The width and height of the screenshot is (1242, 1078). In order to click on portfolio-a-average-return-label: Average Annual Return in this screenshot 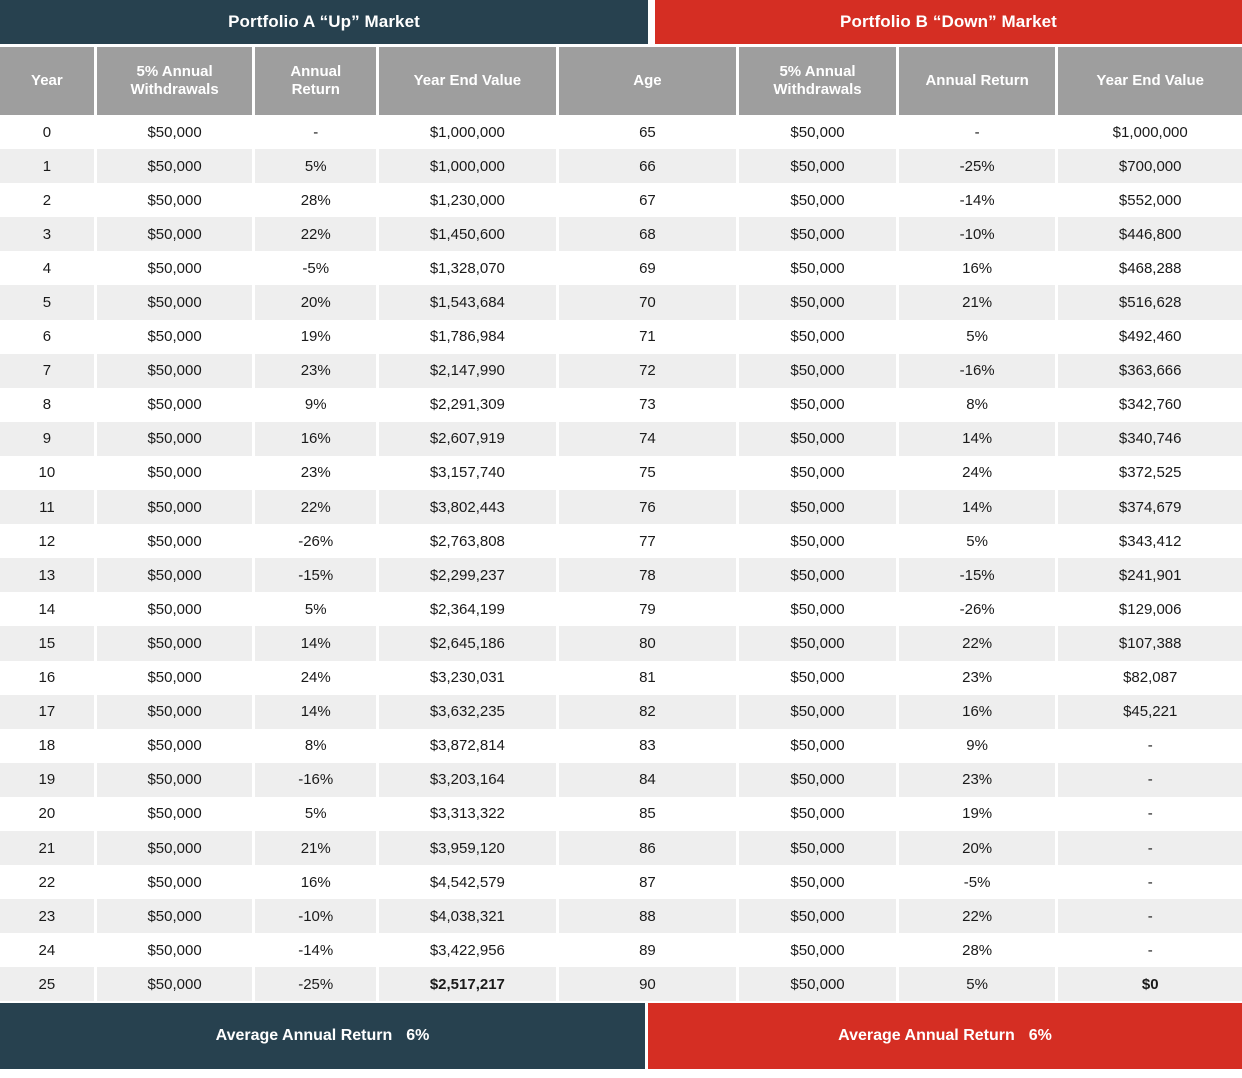, I will do `click(304, 1036)`.